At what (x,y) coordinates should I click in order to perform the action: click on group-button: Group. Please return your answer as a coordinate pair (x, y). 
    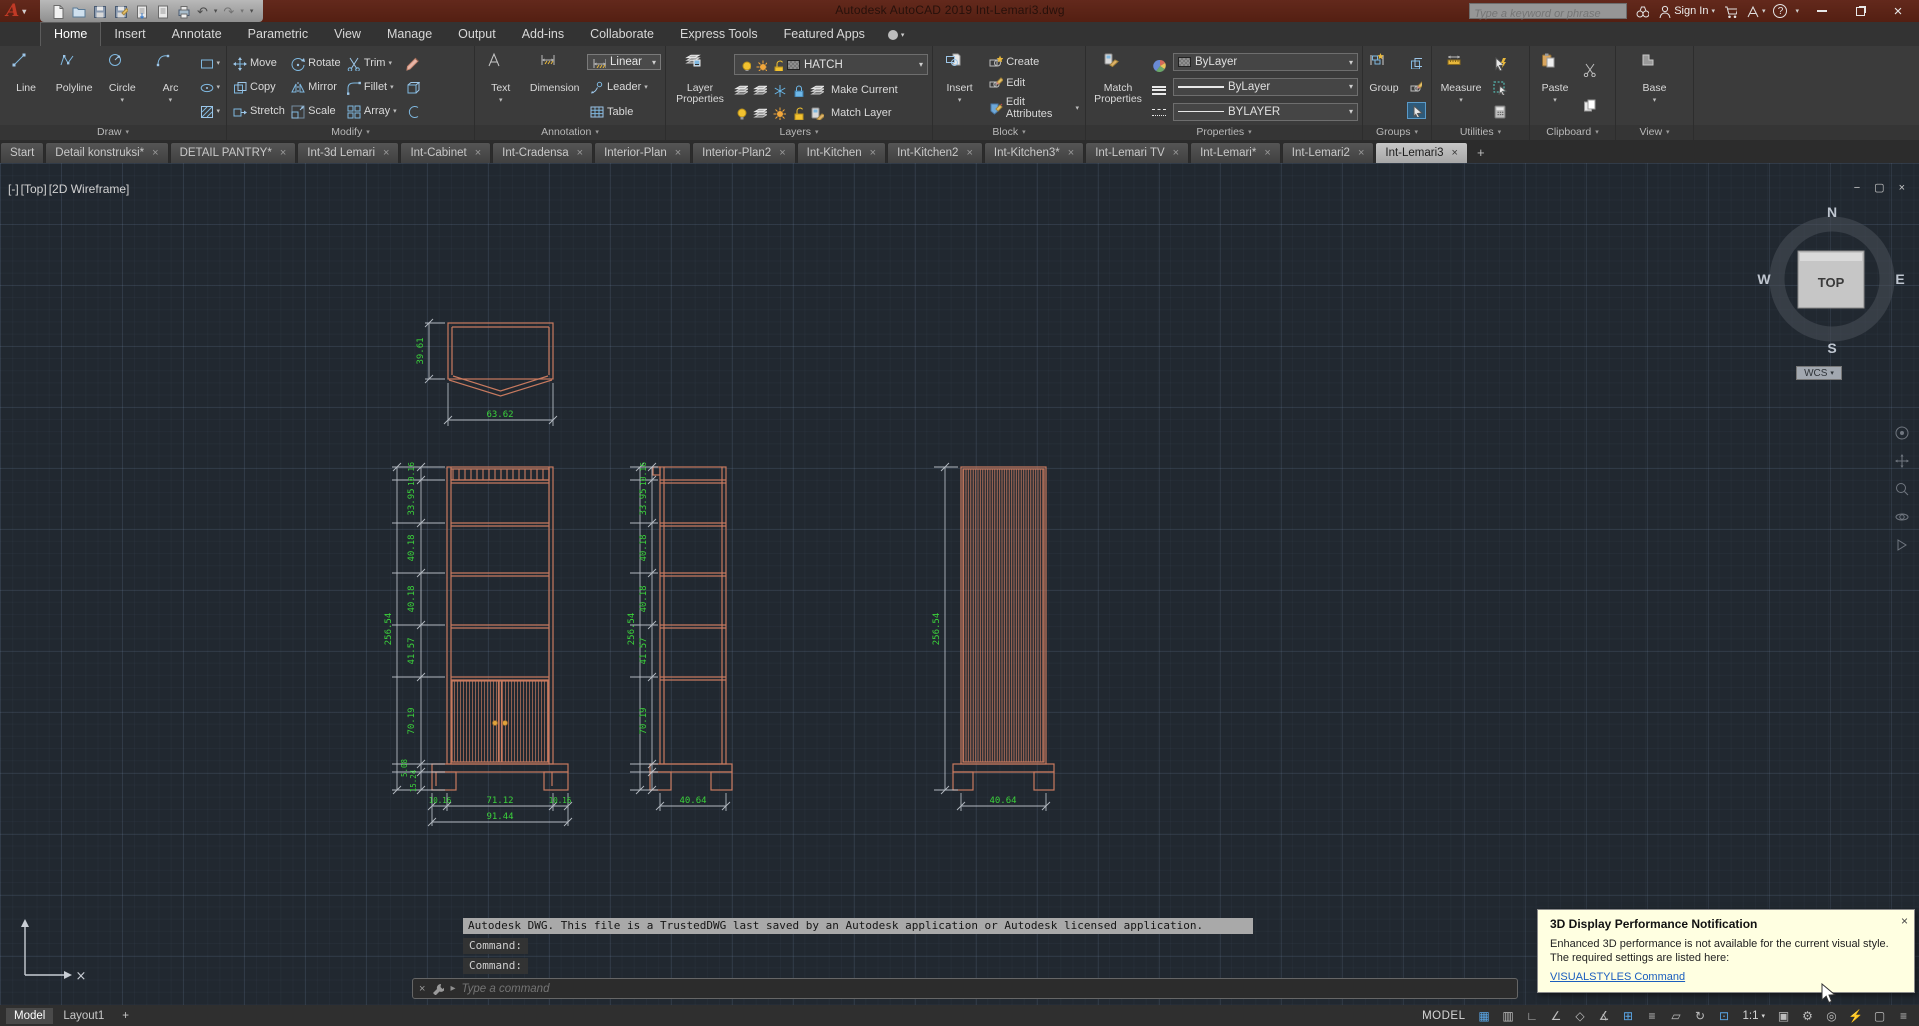
    Looking at the image, I should click on (1384, 87).